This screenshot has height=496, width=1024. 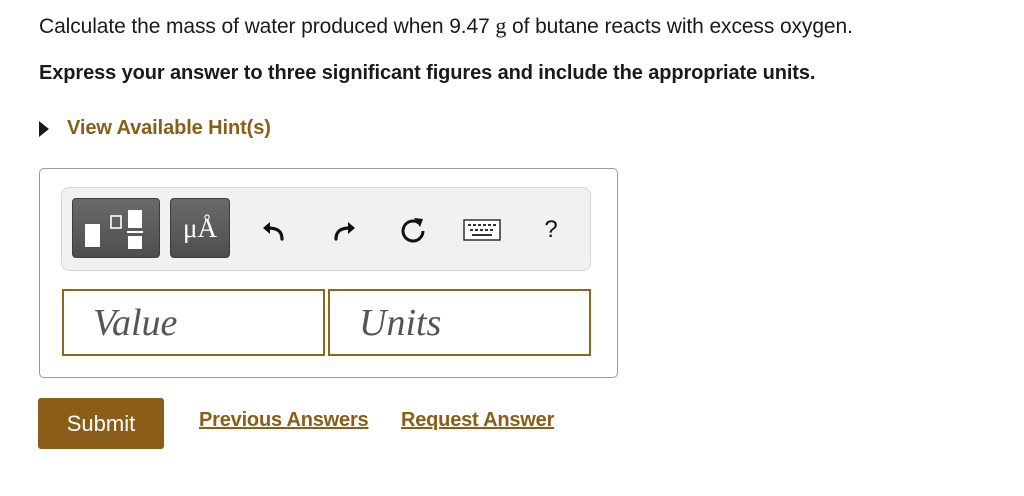 I want to click on view-hints-toggle: View Available Hint(s), so click(x=155, y=128).